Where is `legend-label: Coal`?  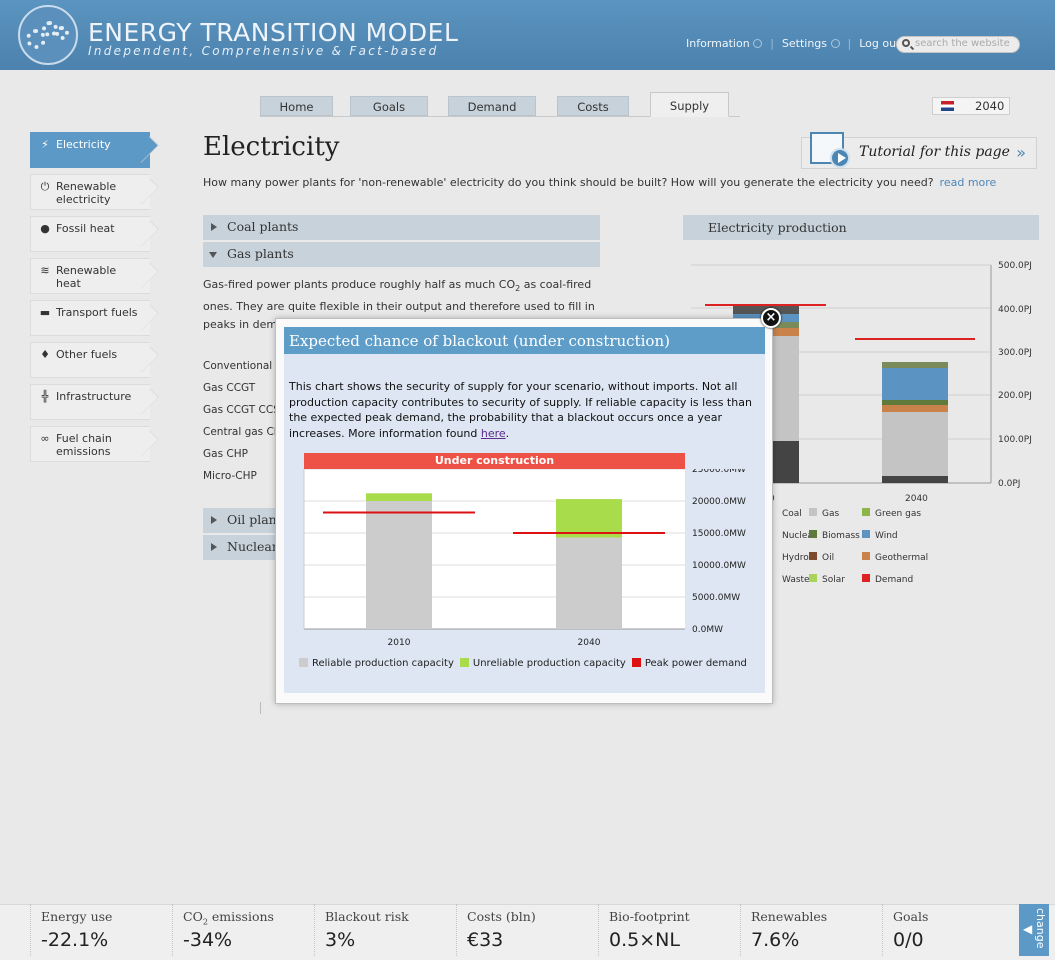
legend-label: Coal is located at coordinates (792, 514).